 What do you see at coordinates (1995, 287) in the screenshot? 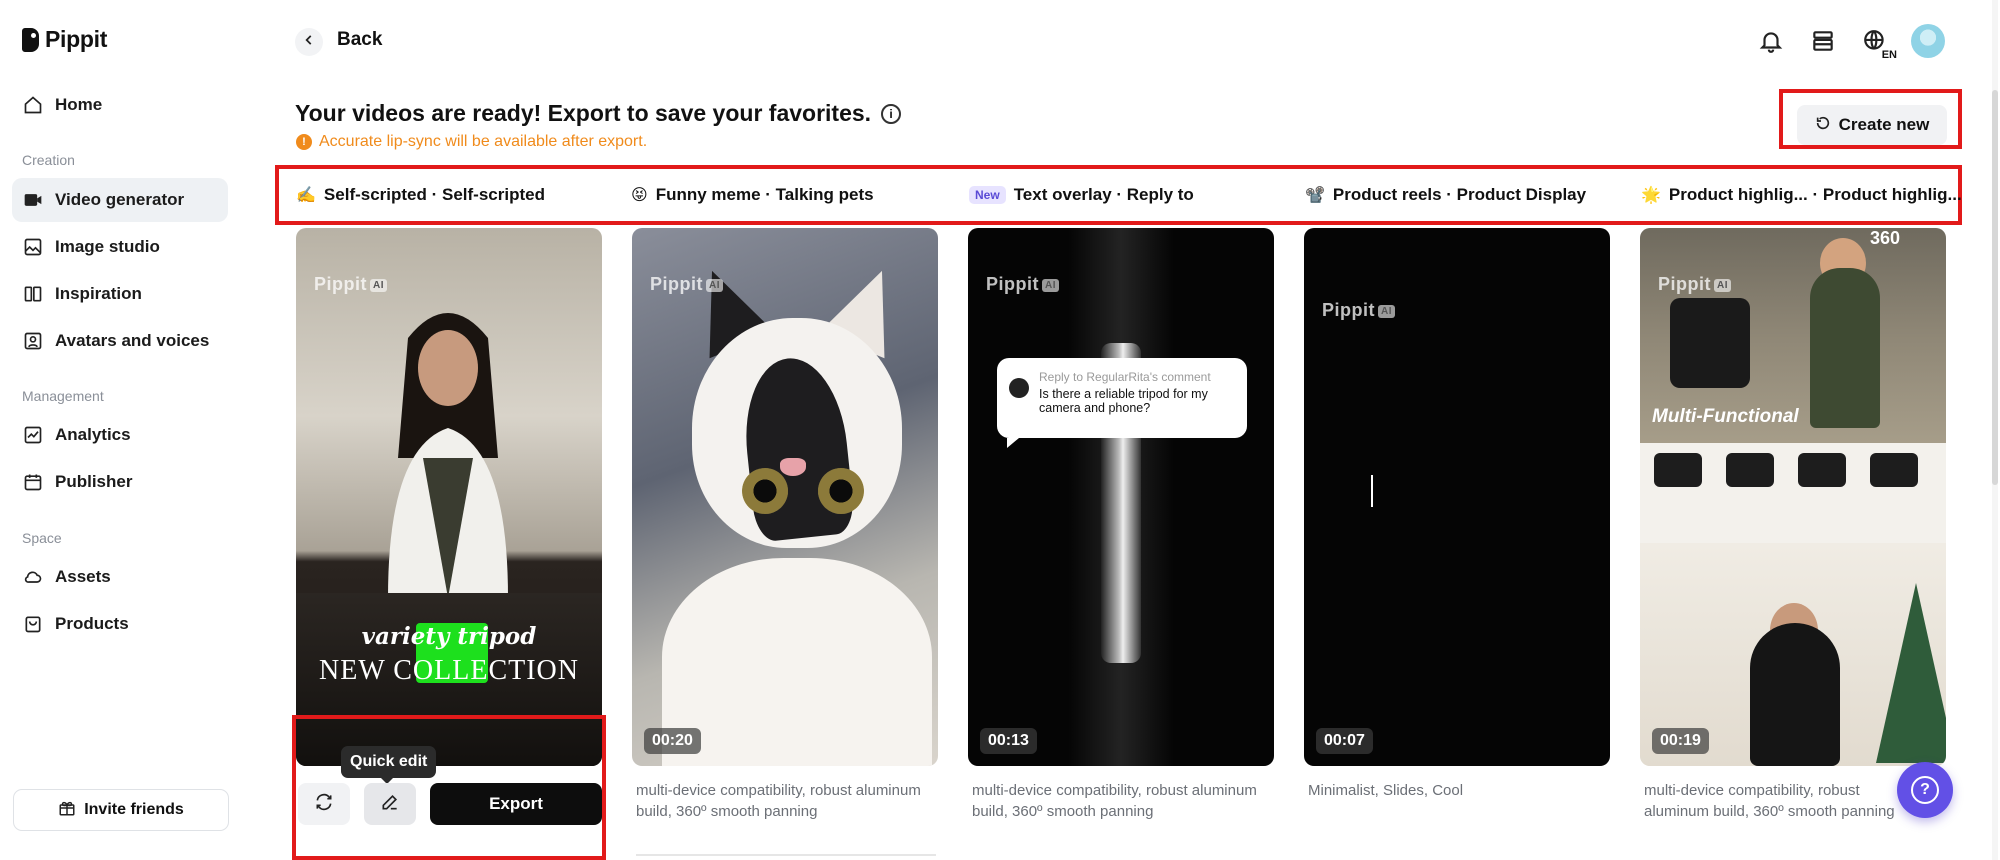
I see `scrollbar-thumb` at bounding box center [1995, 287].